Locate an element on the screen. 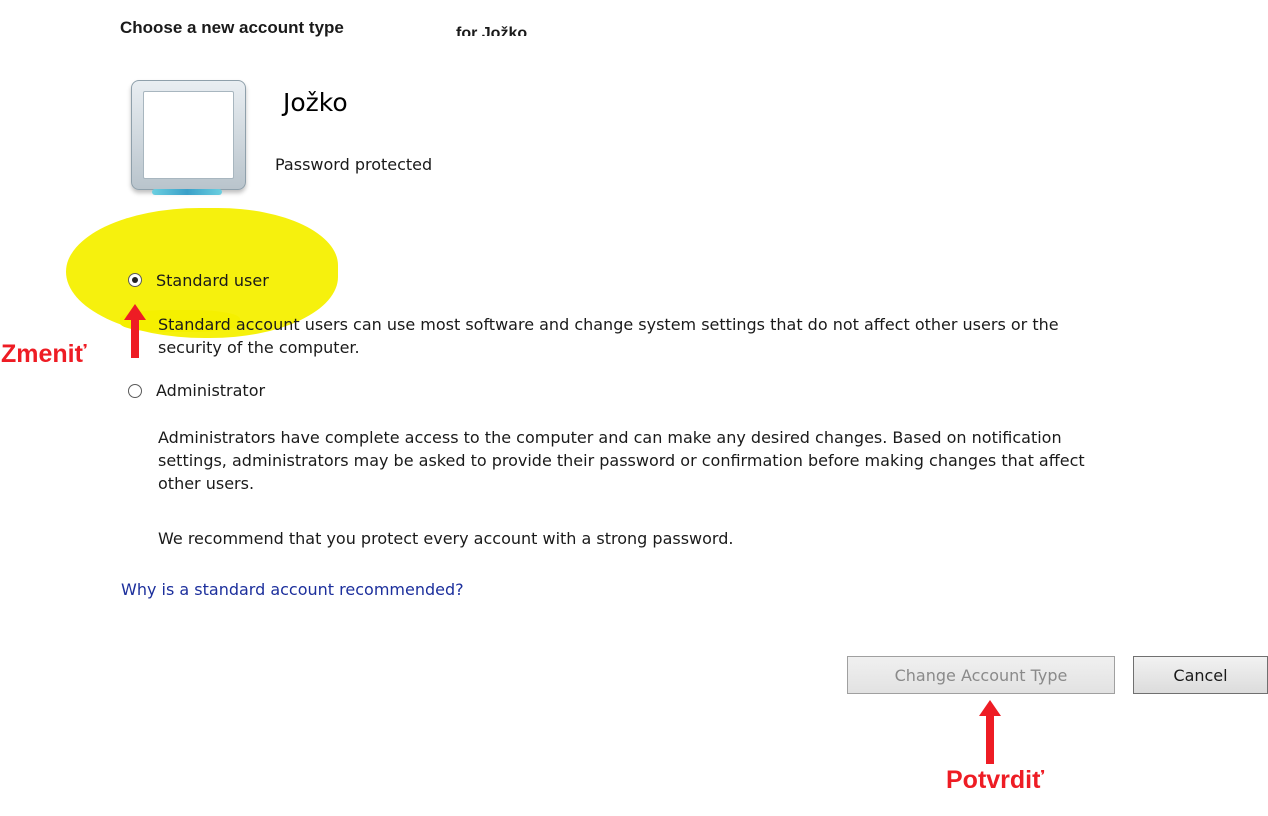 This screenshot has width=1268, height=816. account-name: Jožko is located at coordinates (315, 102).